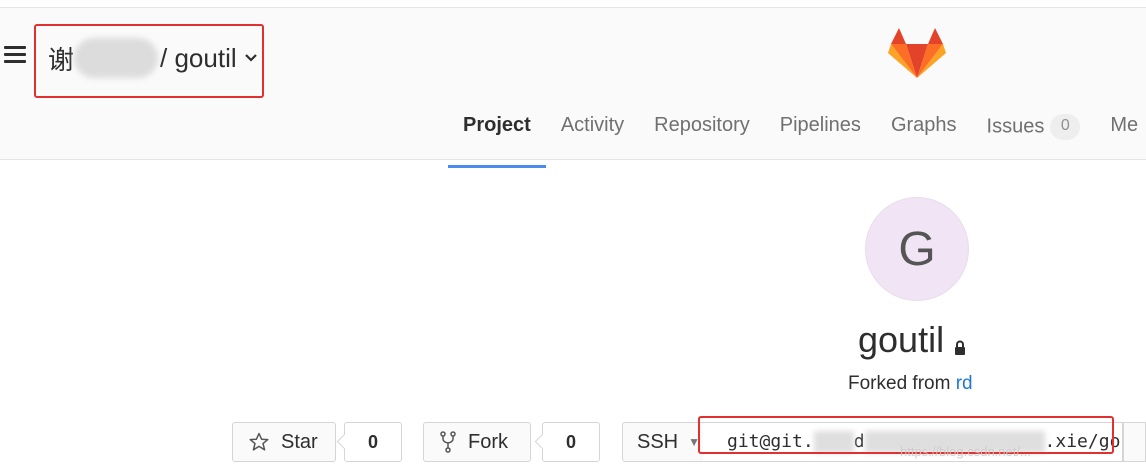  Describe the element at coordinates (573, 4) in the screenshot. I see `top-border` at that location.